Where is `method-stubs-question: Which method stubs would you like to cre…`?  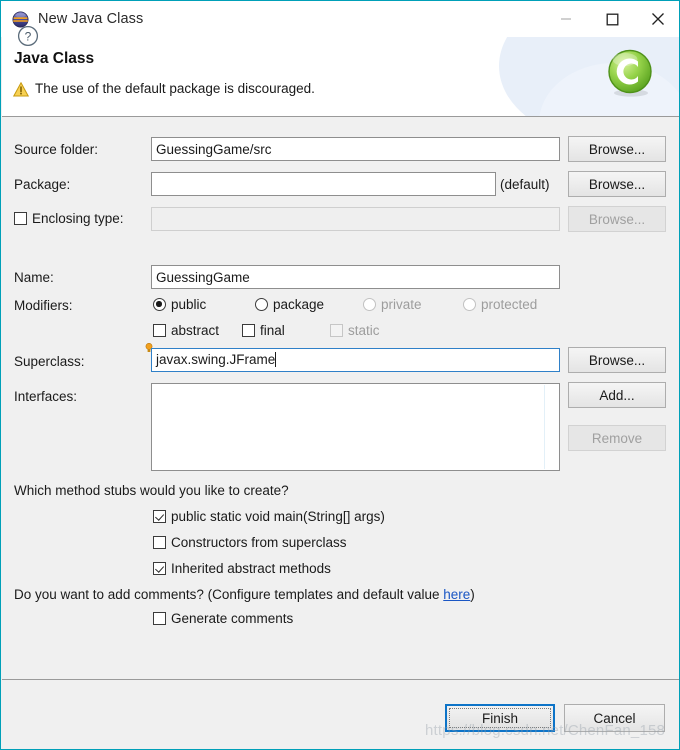 method-stubs-question: Which method stubs would you like to cre… is located at coordinates (151, 490).